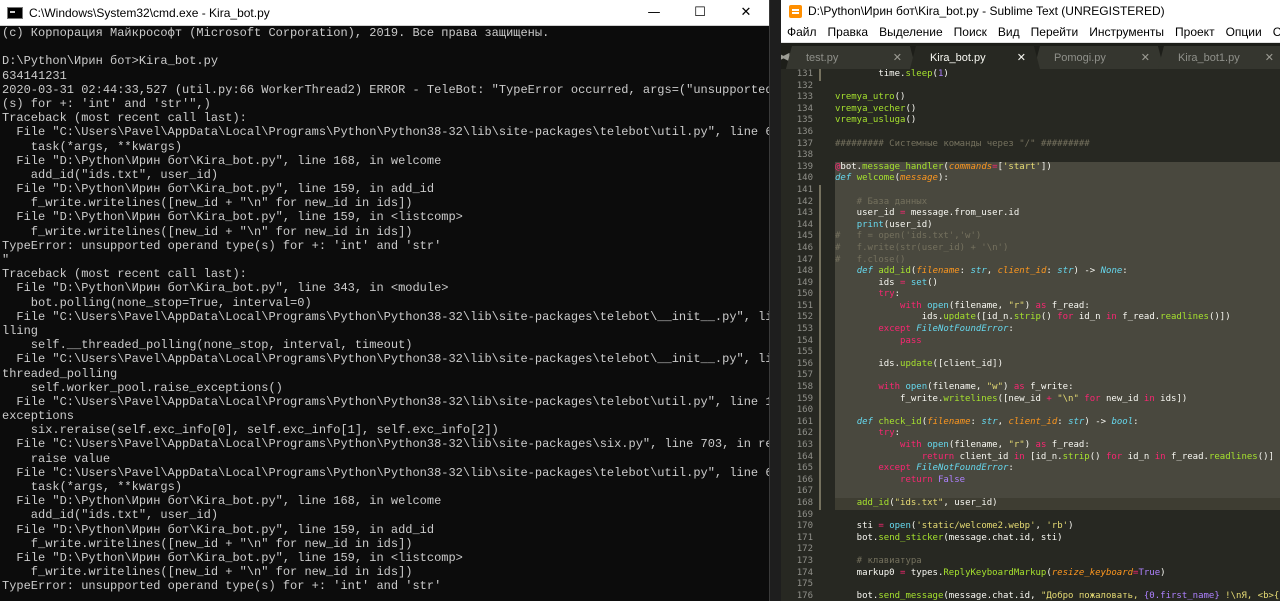 The width and height of the screenshot is (1280, 601). Describe the element at coordinates (700, 13) in the screenshot. I see `maximize-button: ☐` at that location.